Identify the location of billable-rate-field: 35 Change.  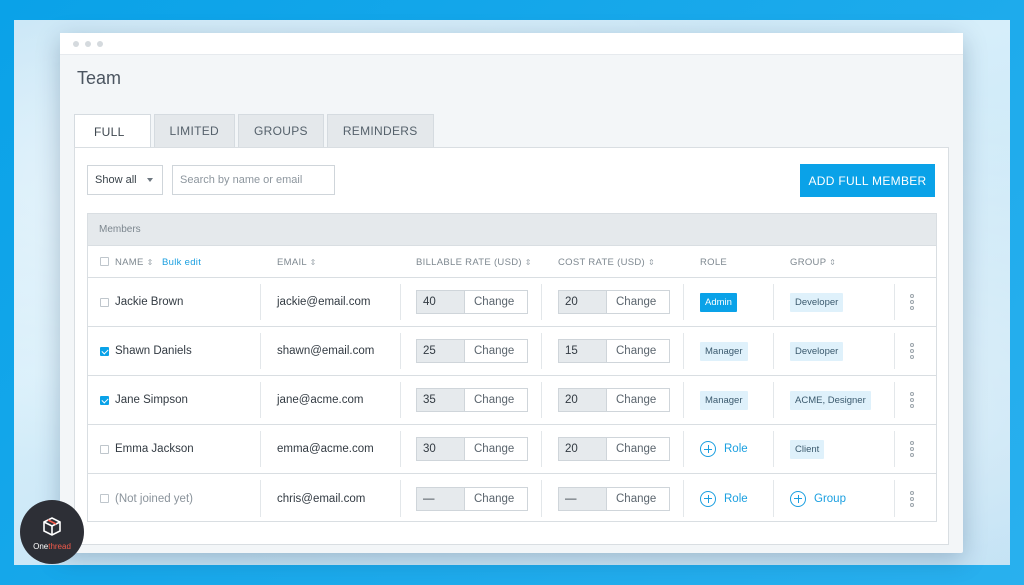
(472, 400).